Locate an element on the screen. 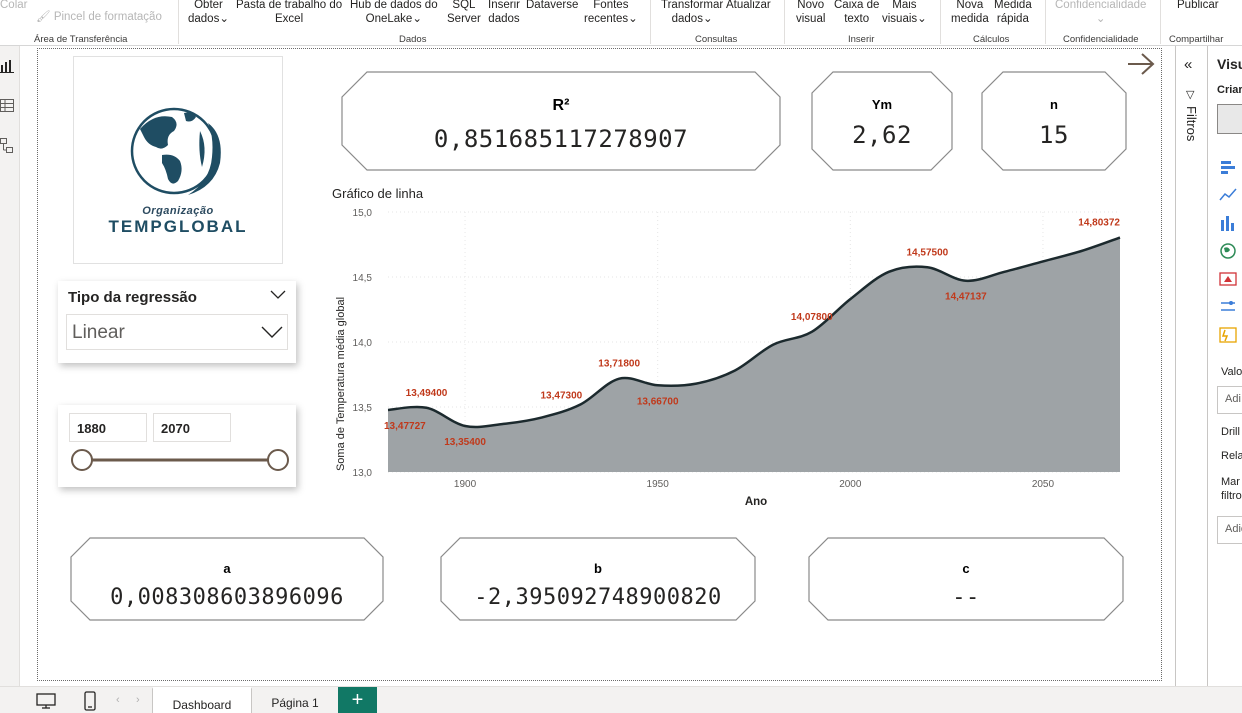 Image resolution: width=1242 pixels, height=713 pixels. model-view-icon is located at coordinates (8, 146).